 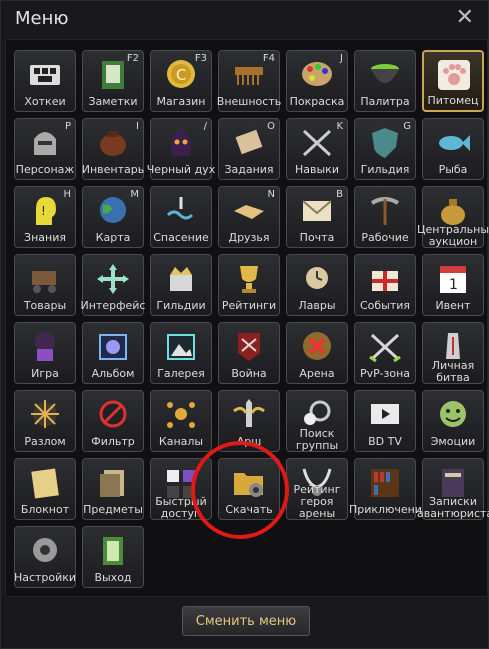 What do you see at coordinates (453, 507) in the screenshot?
I see `menu-item-label: Записки авантюриста` at bounding box center [453, 507].